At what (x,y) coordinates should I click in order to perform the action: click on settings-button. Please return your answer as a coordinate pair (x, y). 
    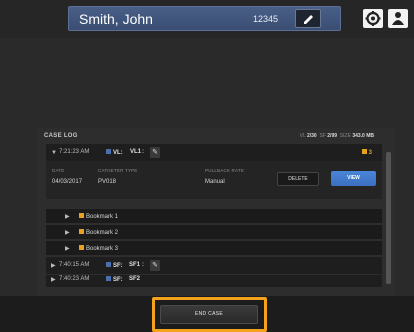
    Looking at the image, I should click on (373, 18).